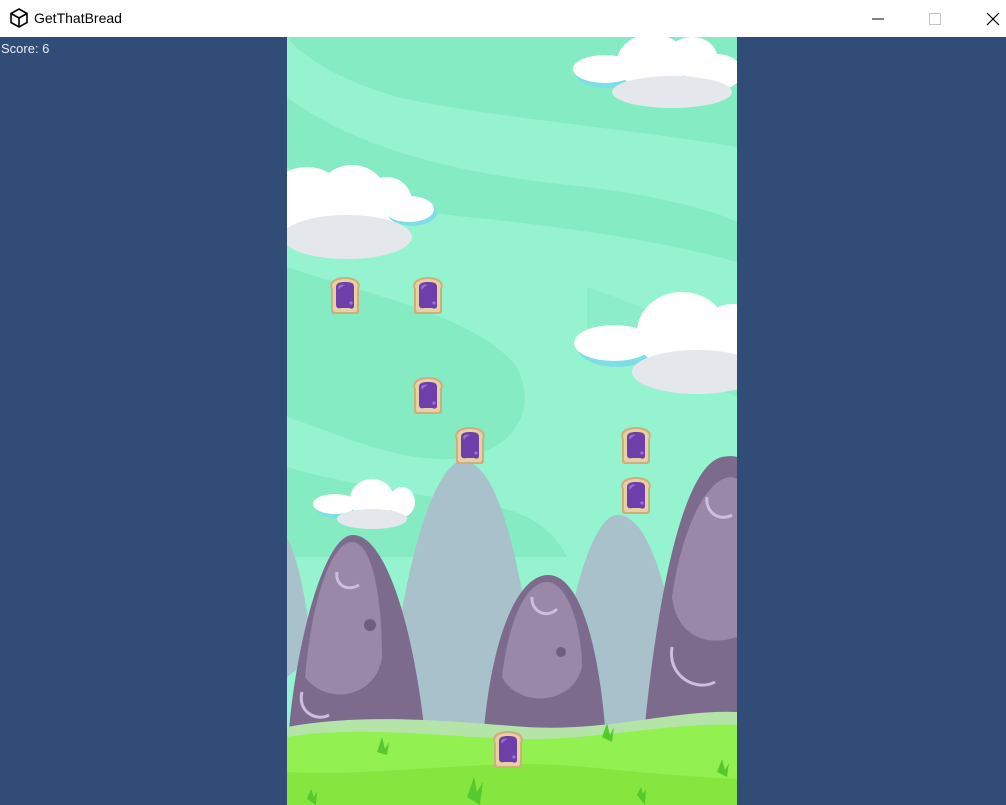 The height and width of the screenshot is (805, 1006). What do you see at coordinates (78, 18) in the screenshot?
I see `window-title: GetThatBread` at bounding box center [78, 18].